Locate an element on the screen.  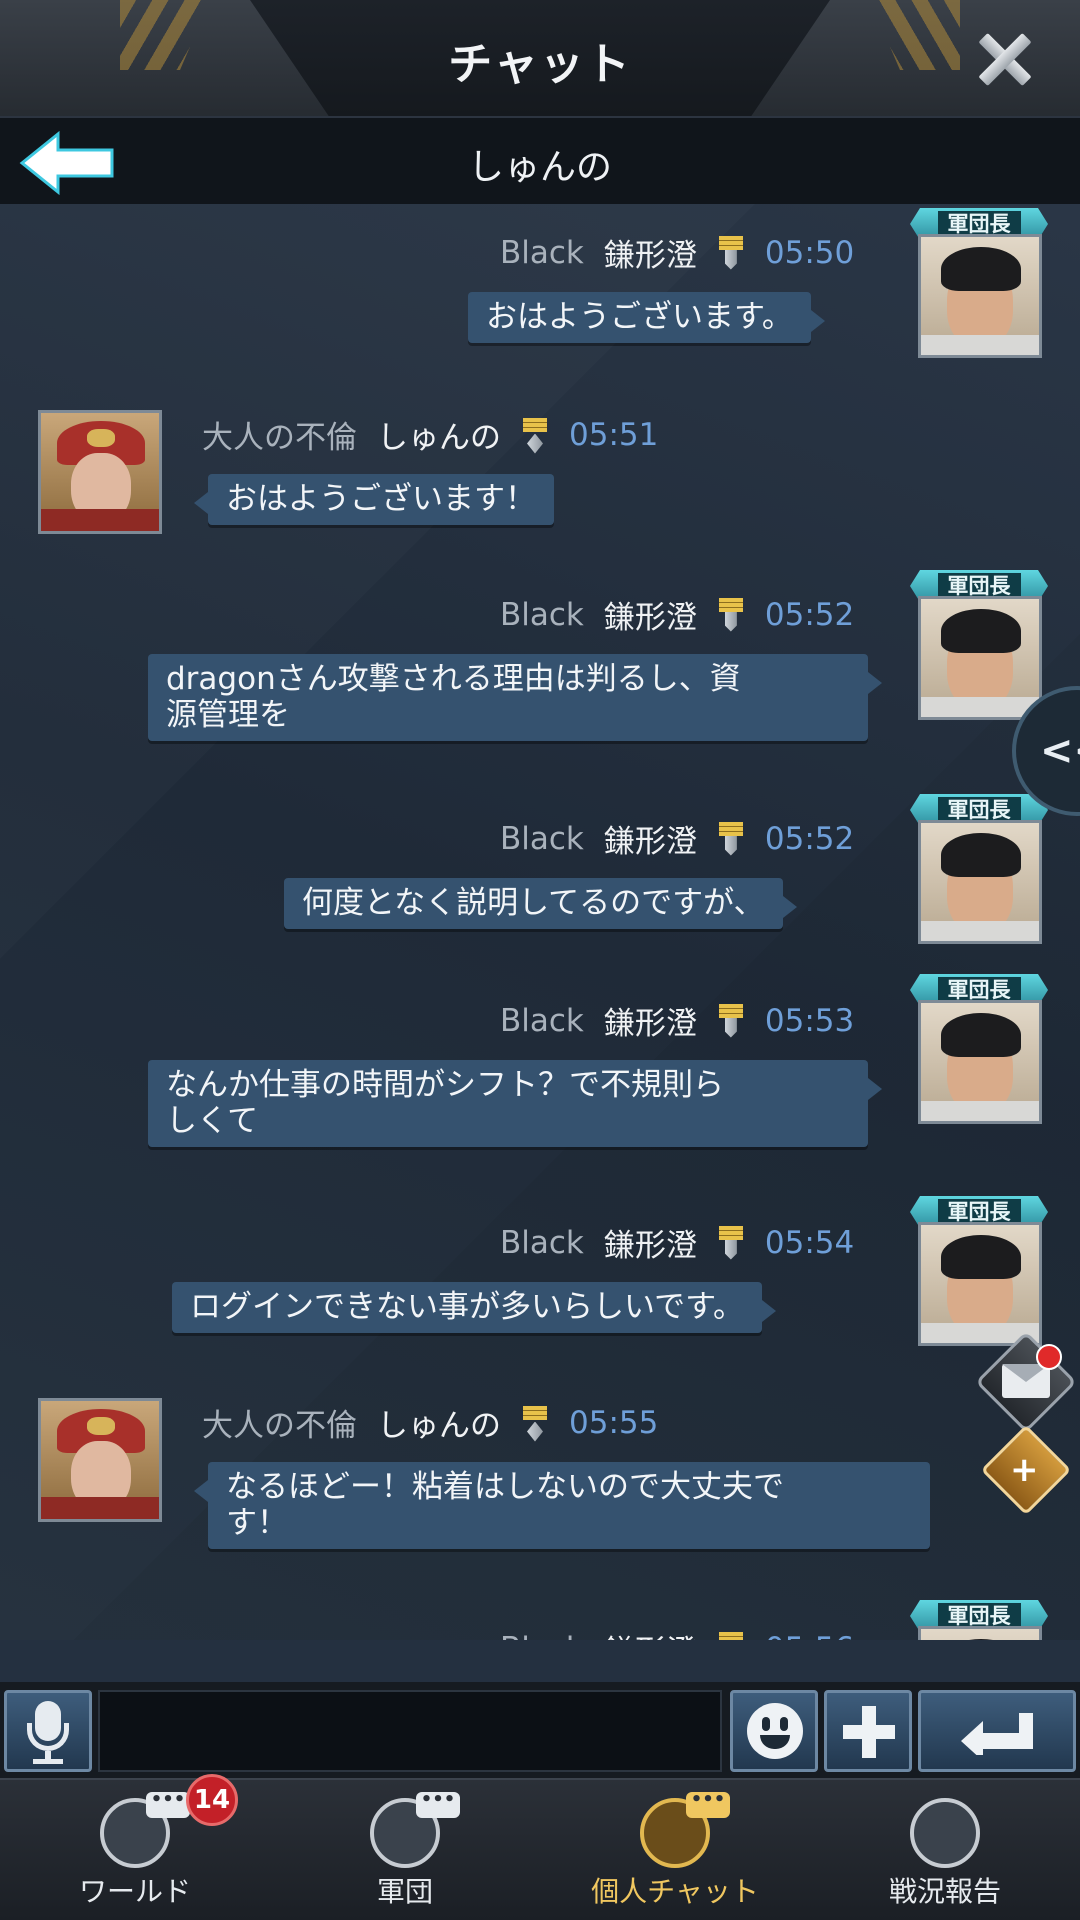
message-time: 05:55 is located at coordinates (614, 1422).